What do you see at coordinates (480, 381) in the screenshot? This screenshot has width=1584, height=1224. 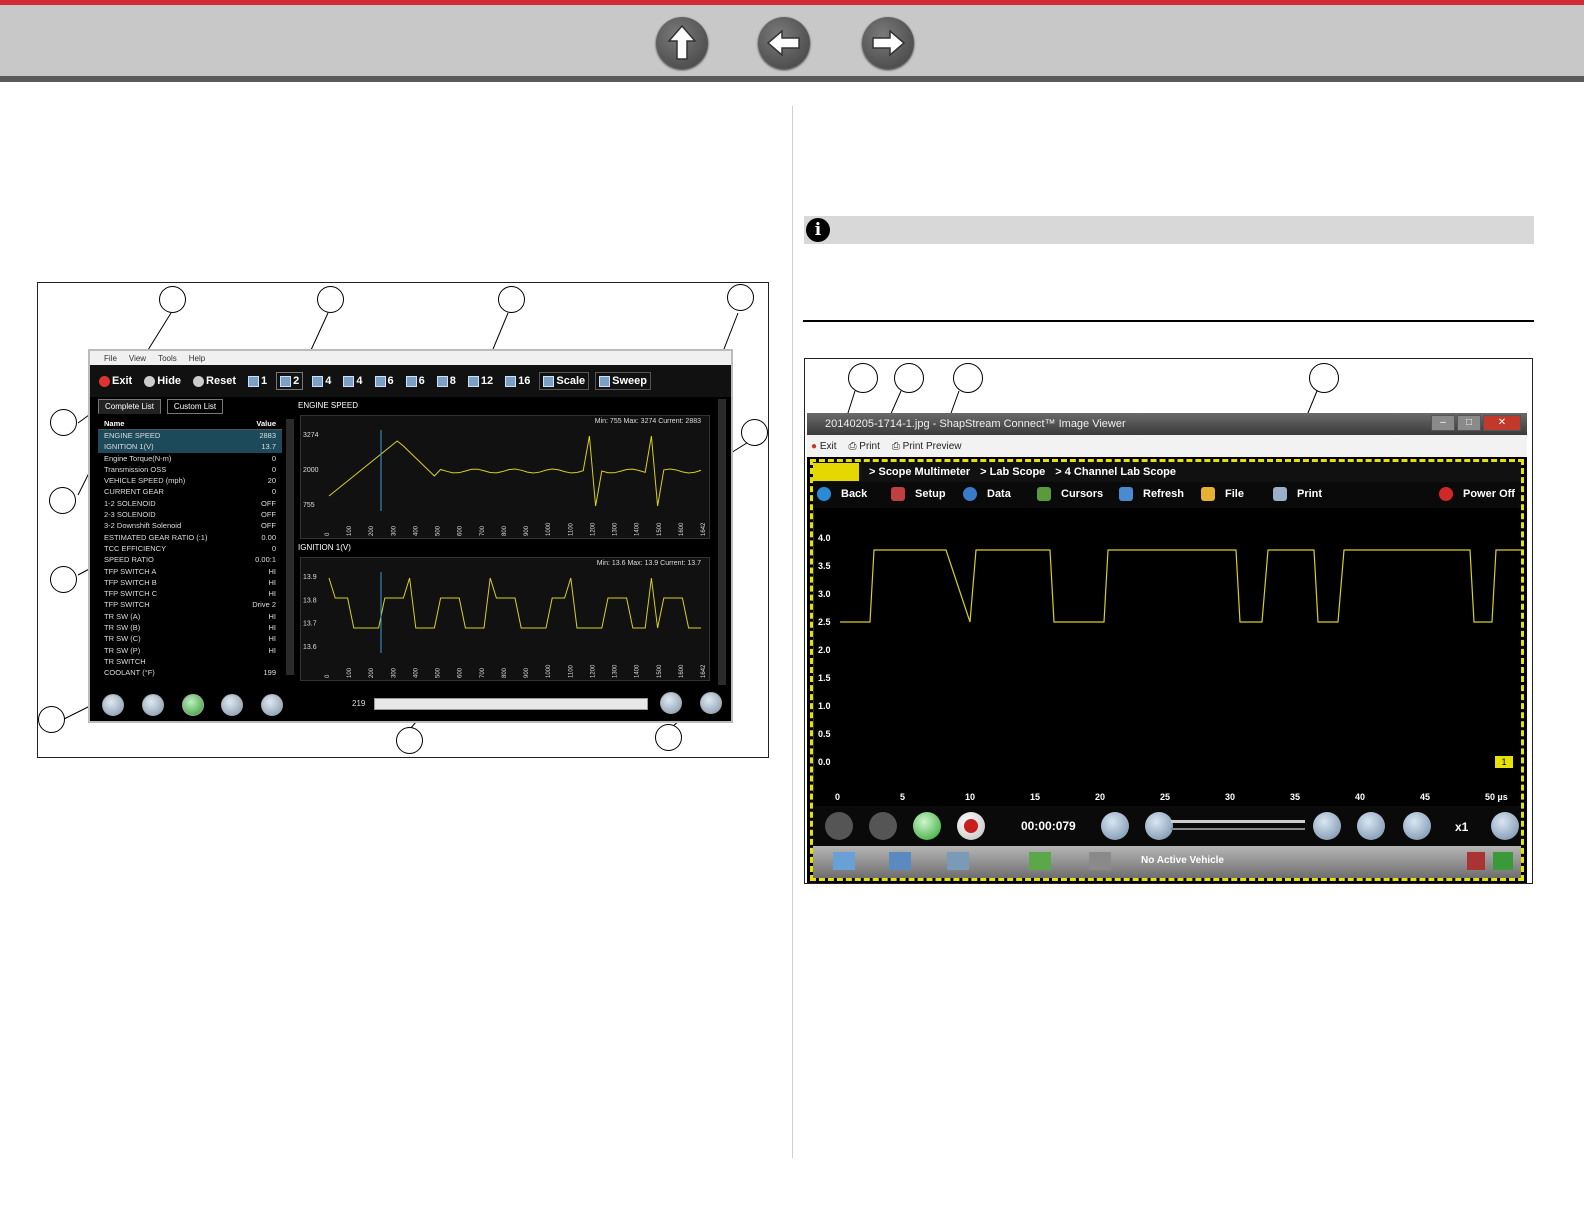 I see `layout-12-button: 12` at bounding box center [480, 381].